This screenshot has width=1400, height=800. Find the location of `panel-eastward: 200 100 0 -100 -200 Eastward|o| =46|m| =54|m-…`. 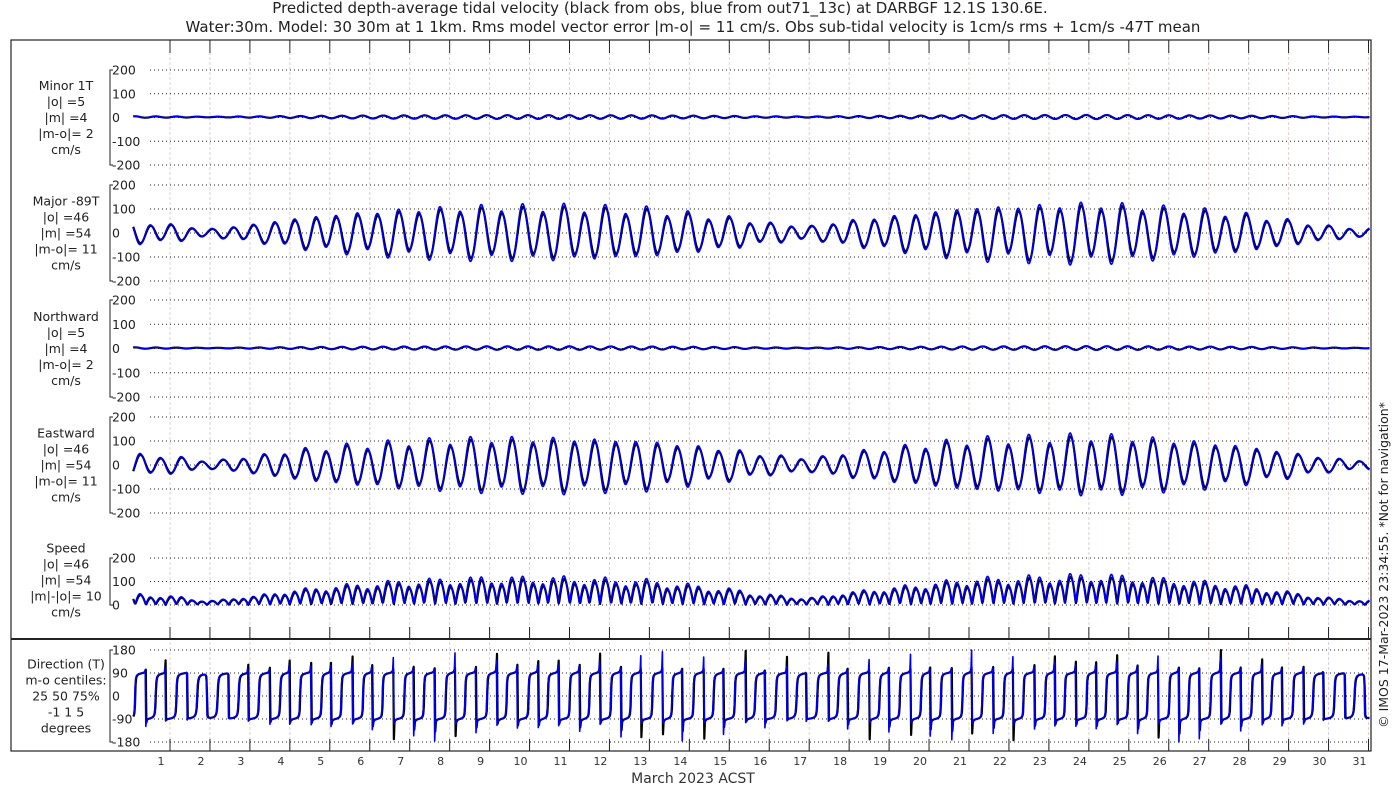

panel-eastward: 200 100 0 -100 -200 Eastward|o| =46|m| =54|m-… is located at coordinates (702, 465).